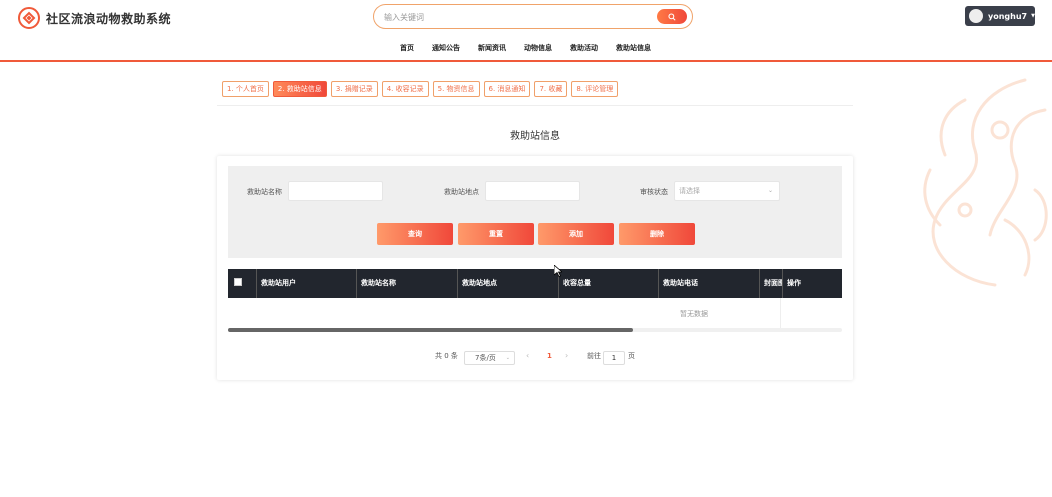  What do you see at coordinates (576, 234) in the screenshot?
I see `add-button: 添加` at bounding box center [576, 234].